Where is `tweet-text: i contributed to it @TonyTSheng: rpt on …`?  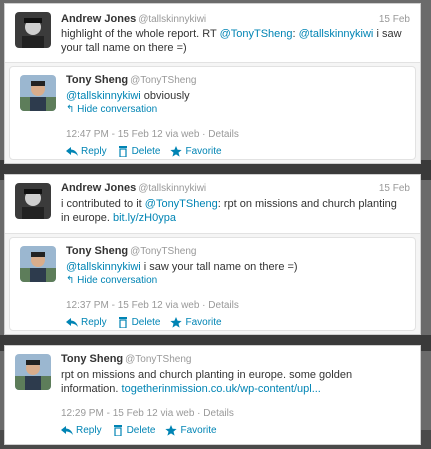 tweet-text: i contributed to it @TonyTSheng: rpt on … is located at coordinates (229, 211).